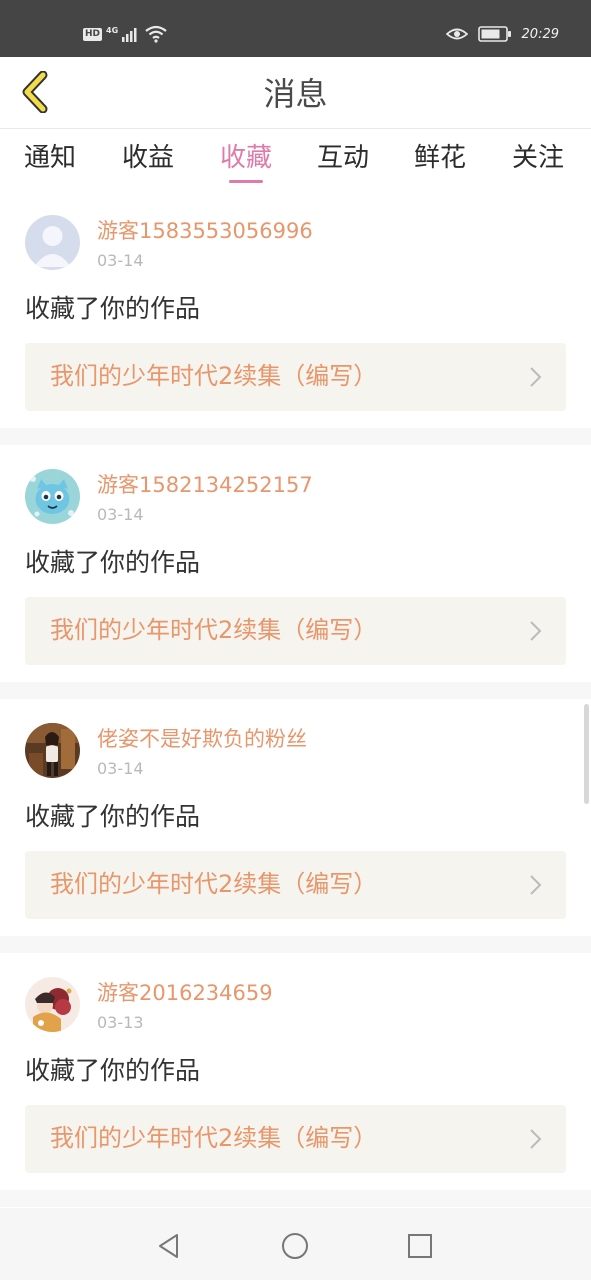 The width and height of the screenshot is (591, 1280). I want to click on home-circle-icon, so click(295, 1246).